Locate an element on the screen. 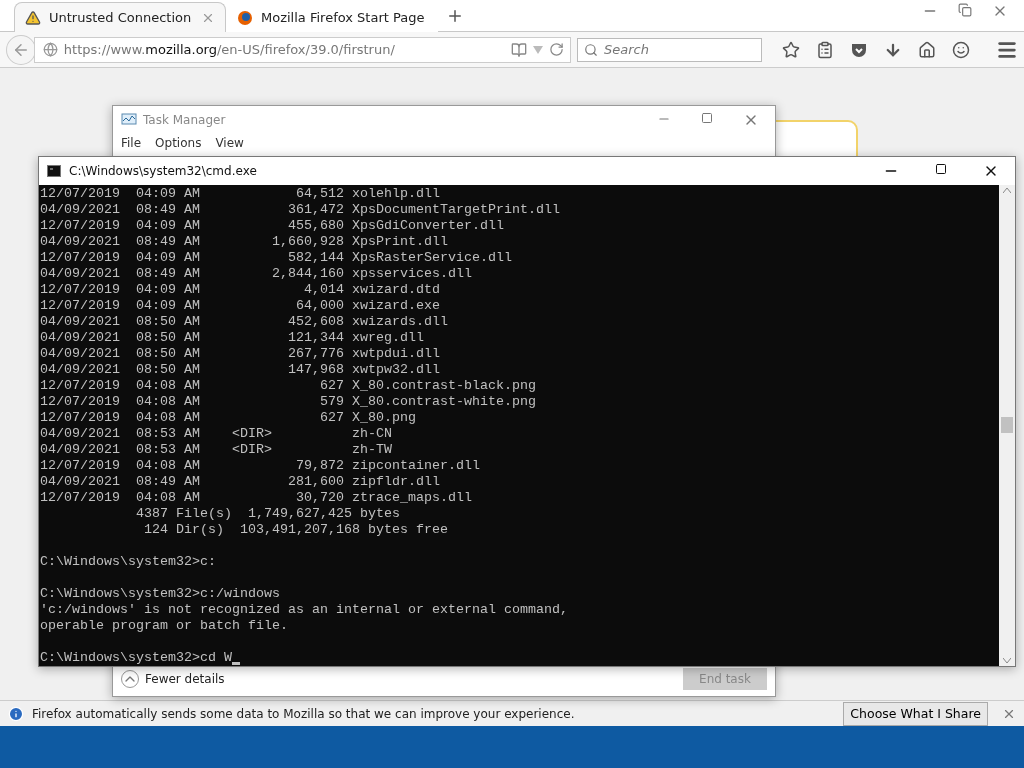 This screenshot has width=1024, height=768. scrollbar is located at coordinates (1007, 425).